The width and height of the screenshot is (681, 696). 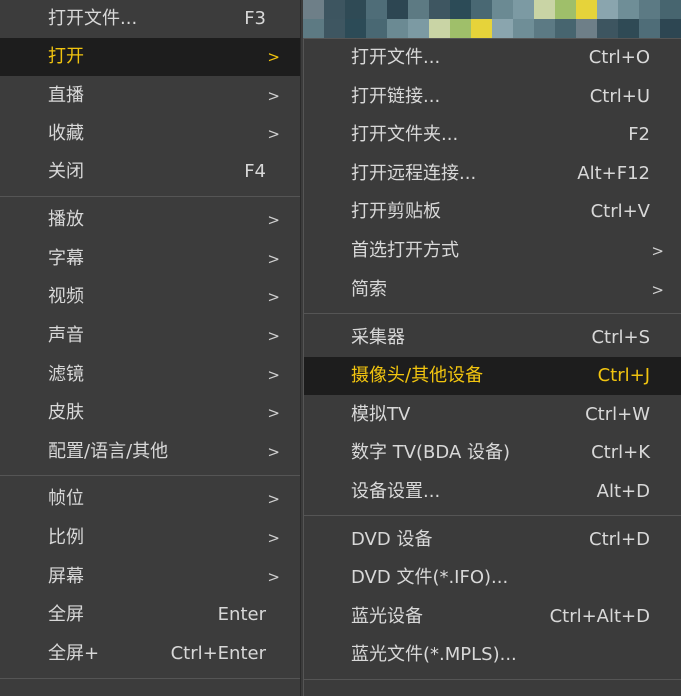 What do you see at coordinates (150, 134) in the screenshot?
I see `menu-item-favorites: 收藏 >` at bounding box center [150, 134].